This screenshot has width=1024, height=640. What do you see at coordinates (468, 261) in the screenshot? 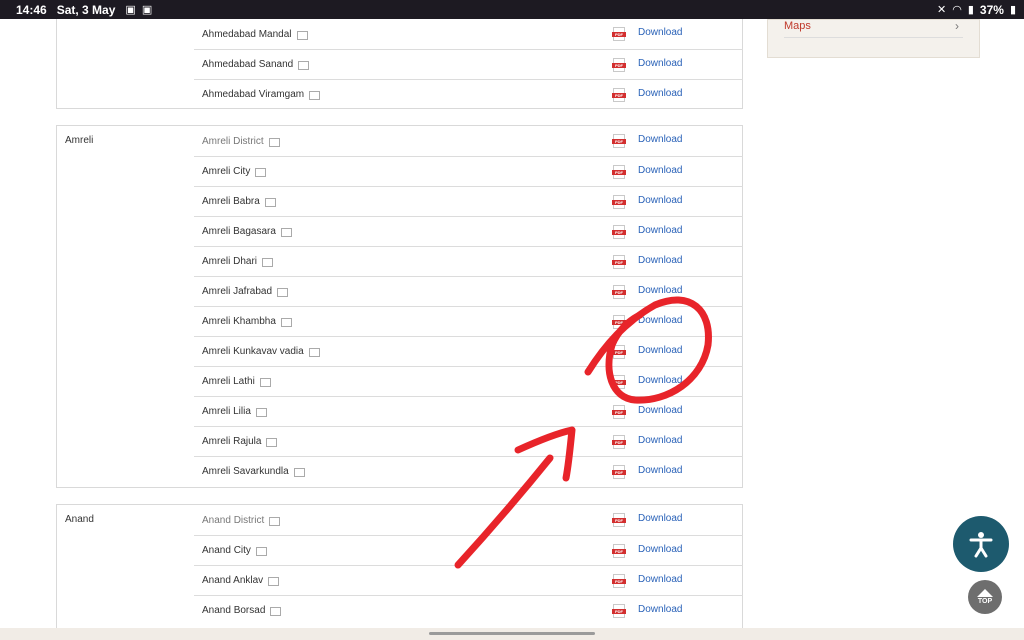
I see `table-row: Amreli Dhari Download` at bounding box center [468, 261].